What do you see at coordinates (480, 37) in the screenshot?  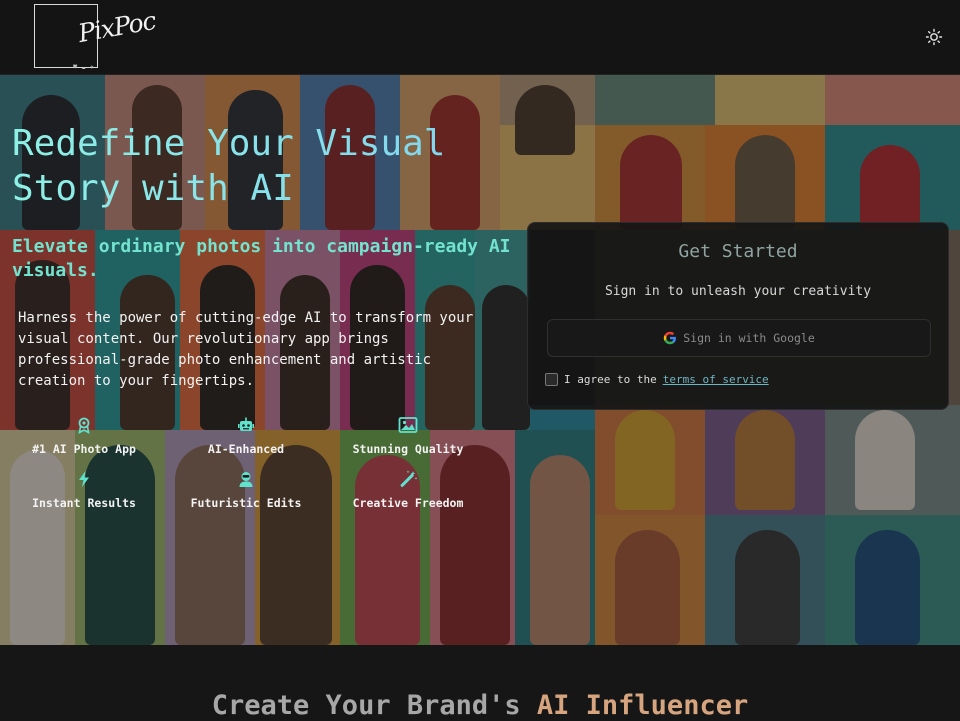 I see `top-header: PixPoc ♥ ☁ ✈` at bounding box center [480, 37].